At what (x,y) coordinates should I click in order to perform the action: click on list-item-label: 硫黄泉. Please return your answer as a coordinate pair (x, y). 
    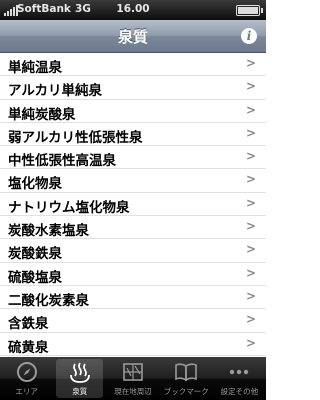
    Looking at the image, I should click on (28, 347).